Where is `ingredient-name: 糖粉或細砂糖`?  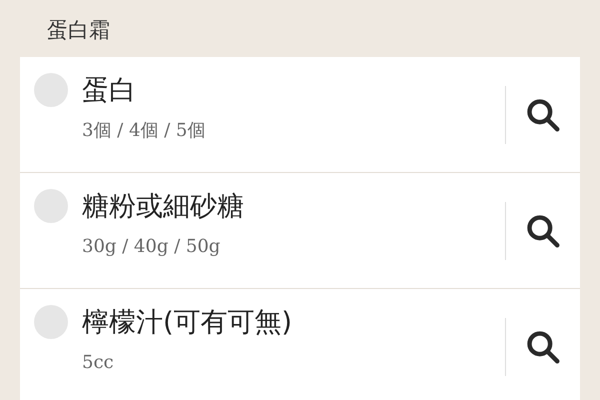 ingredient-name: 糖粉或細砂糖 is located at coordinates (163, 207).